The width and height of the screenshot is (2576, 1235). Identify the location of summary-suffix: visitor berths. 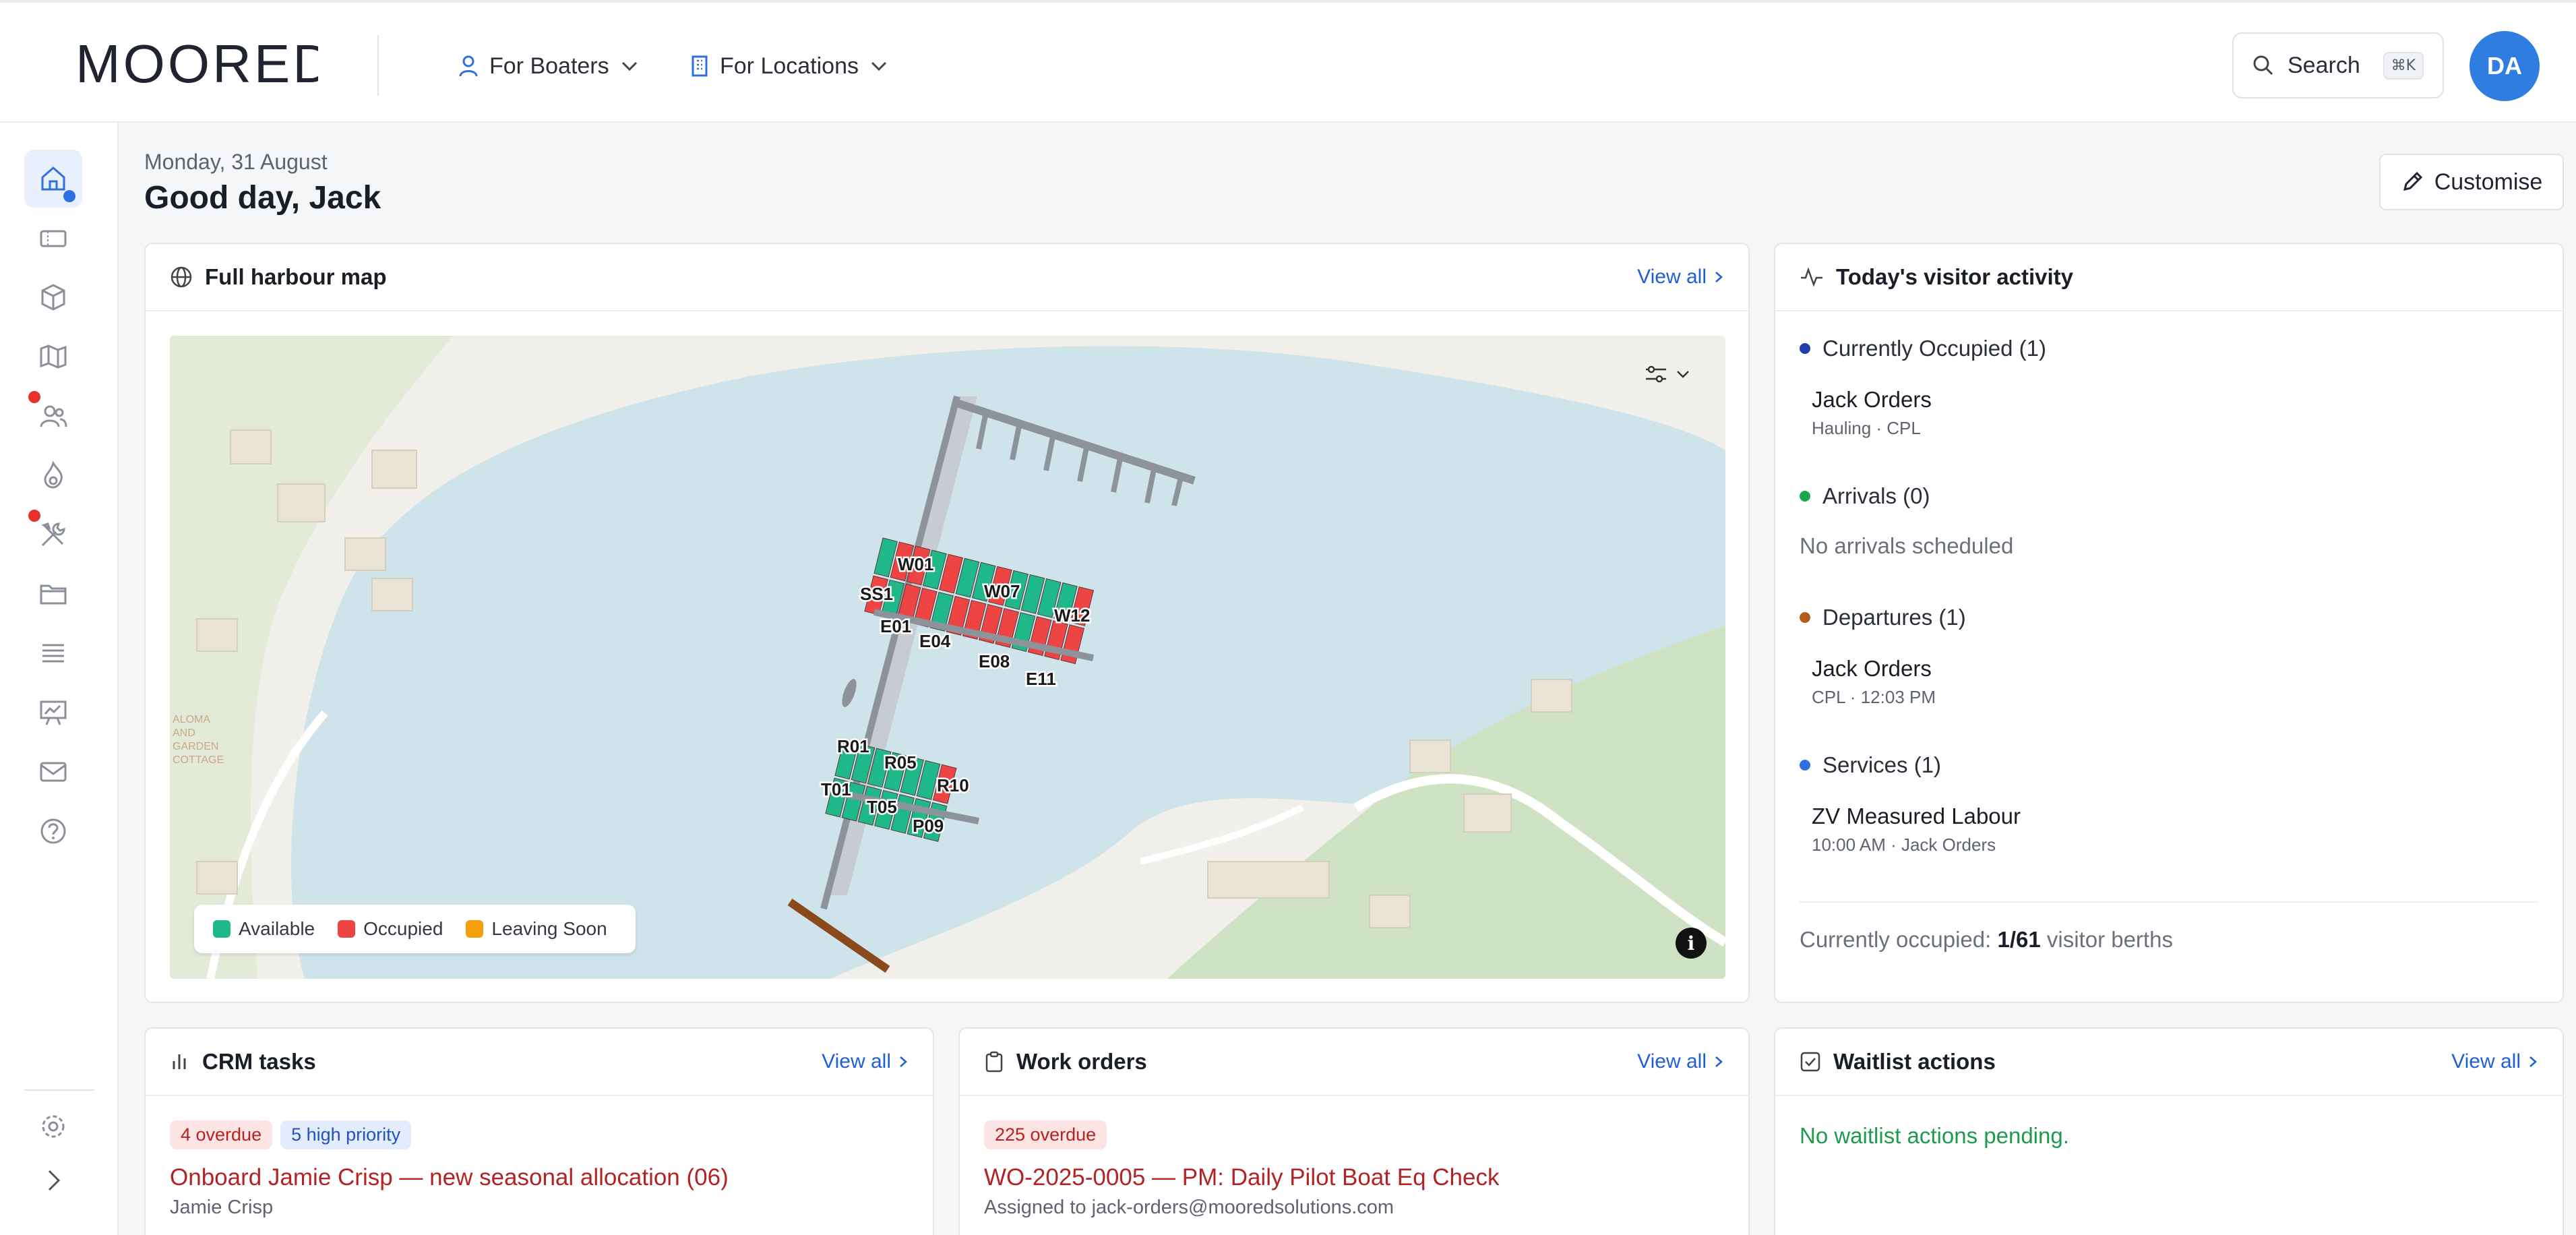
(2107, 939).